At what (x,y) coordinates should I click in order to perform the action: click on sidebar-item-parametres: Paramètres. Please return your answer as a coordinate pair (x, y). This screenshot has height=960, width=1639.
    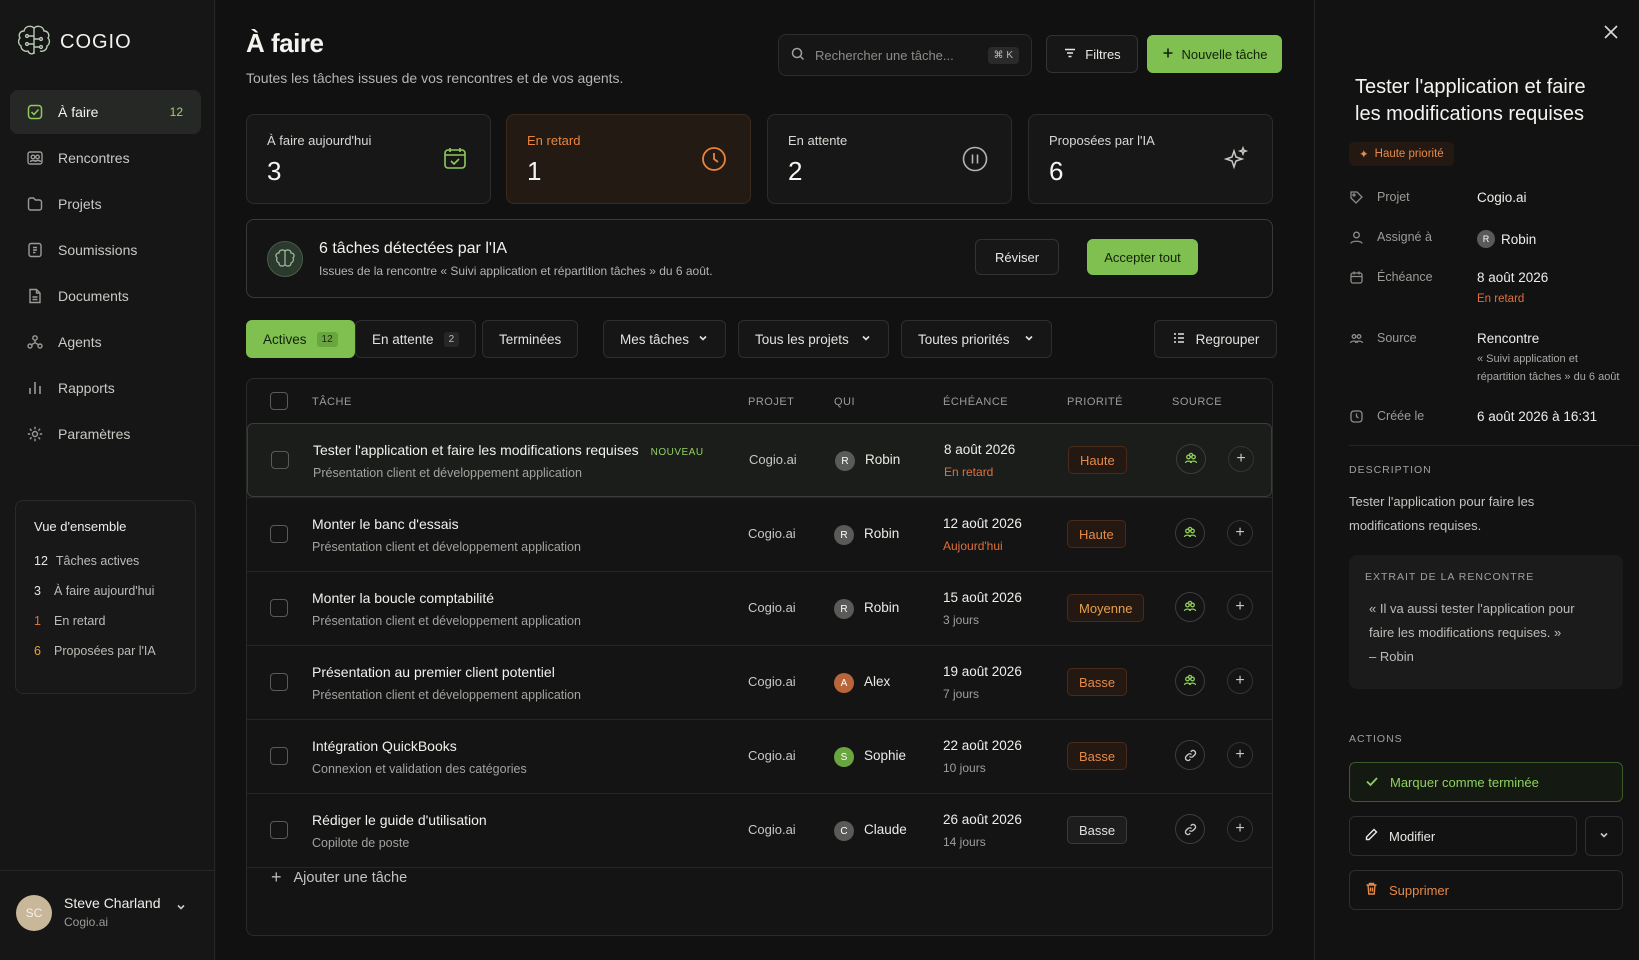
    Looking at the image, I should click on (105, 434).